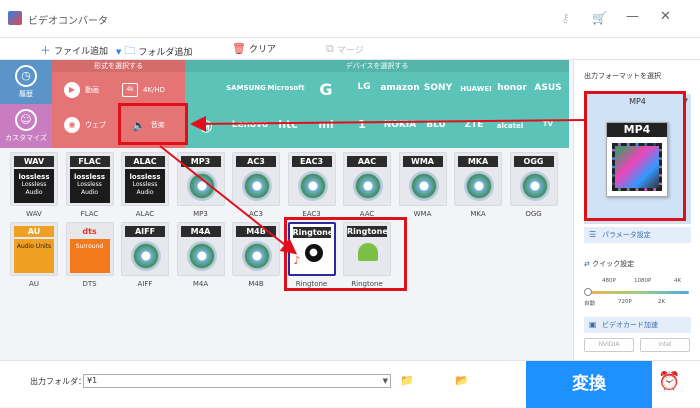 This screenshot has width=700, height=408. What do you see at coordinates (228, 200) in the screenshot?
I see `arrow-music-to-ringtone` at bounding box center [228, 200].